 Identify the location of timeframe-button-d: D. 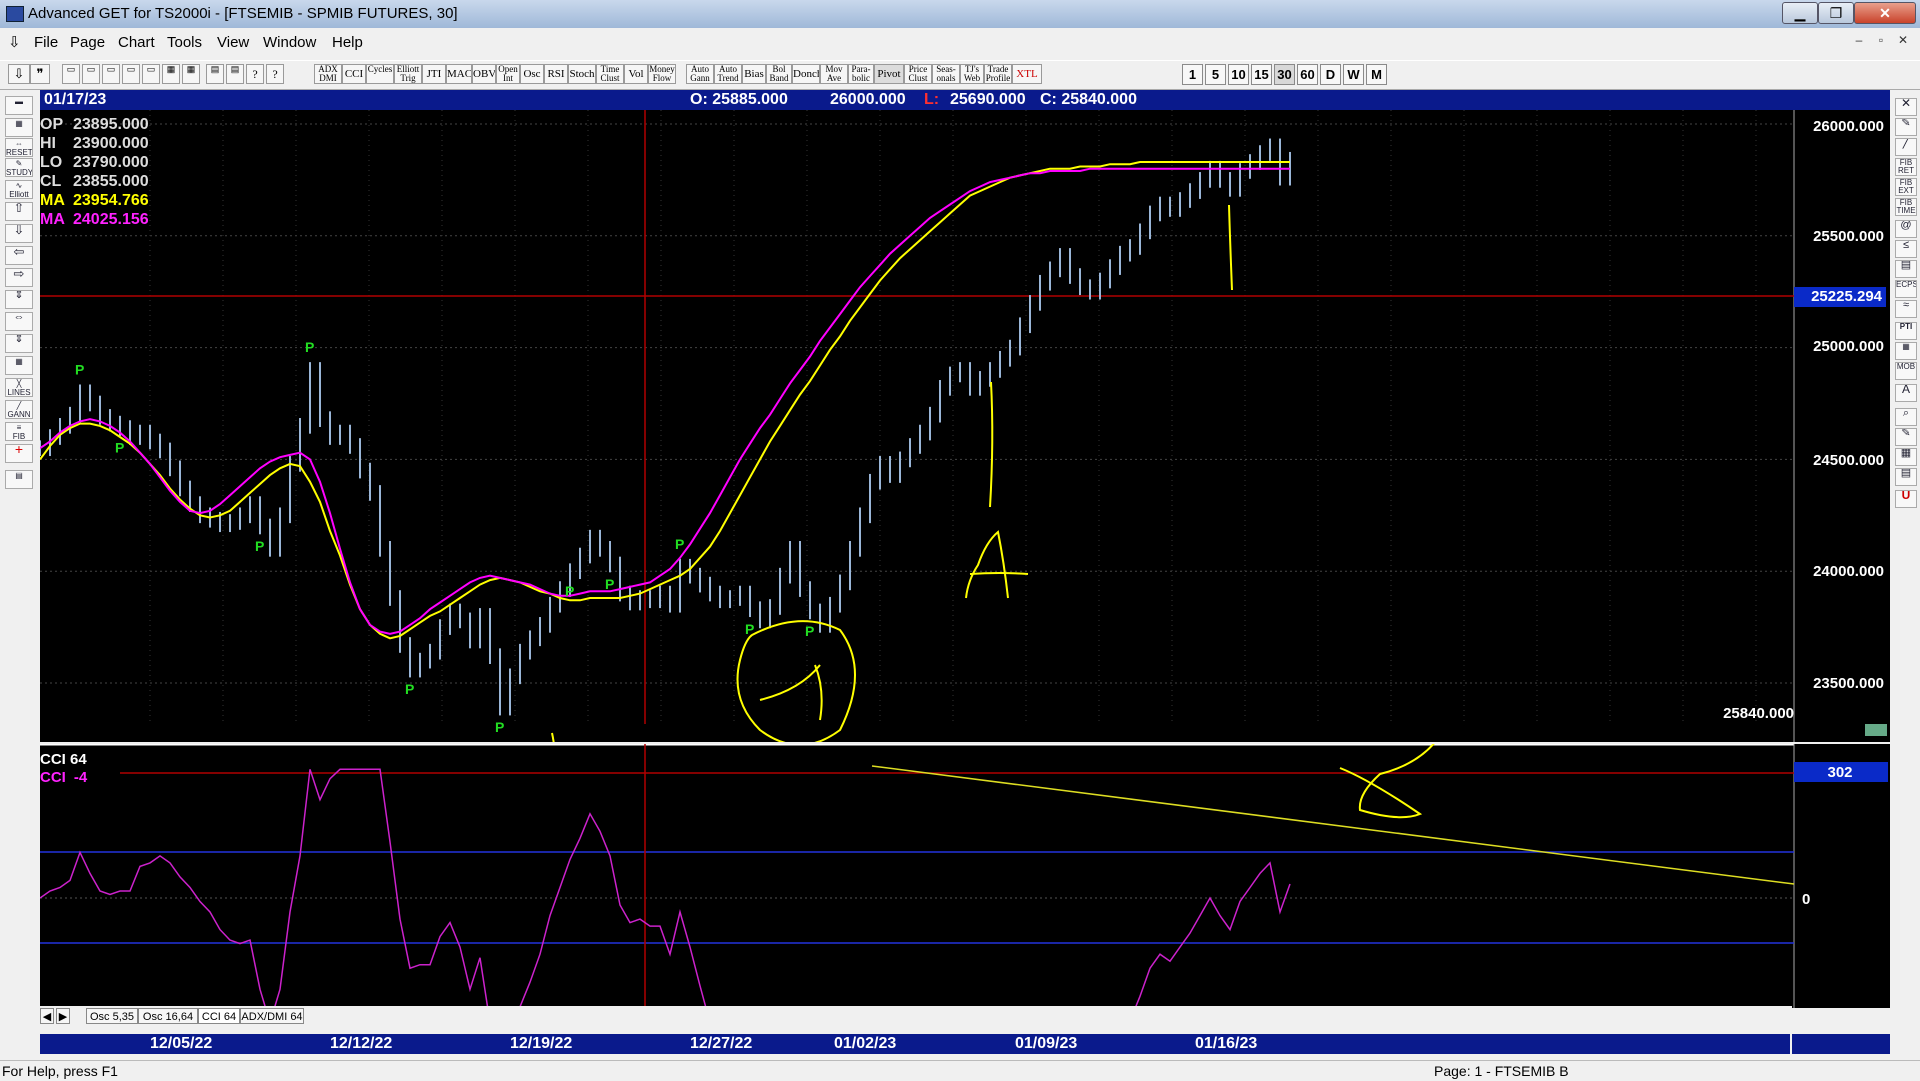
(1330, 74).